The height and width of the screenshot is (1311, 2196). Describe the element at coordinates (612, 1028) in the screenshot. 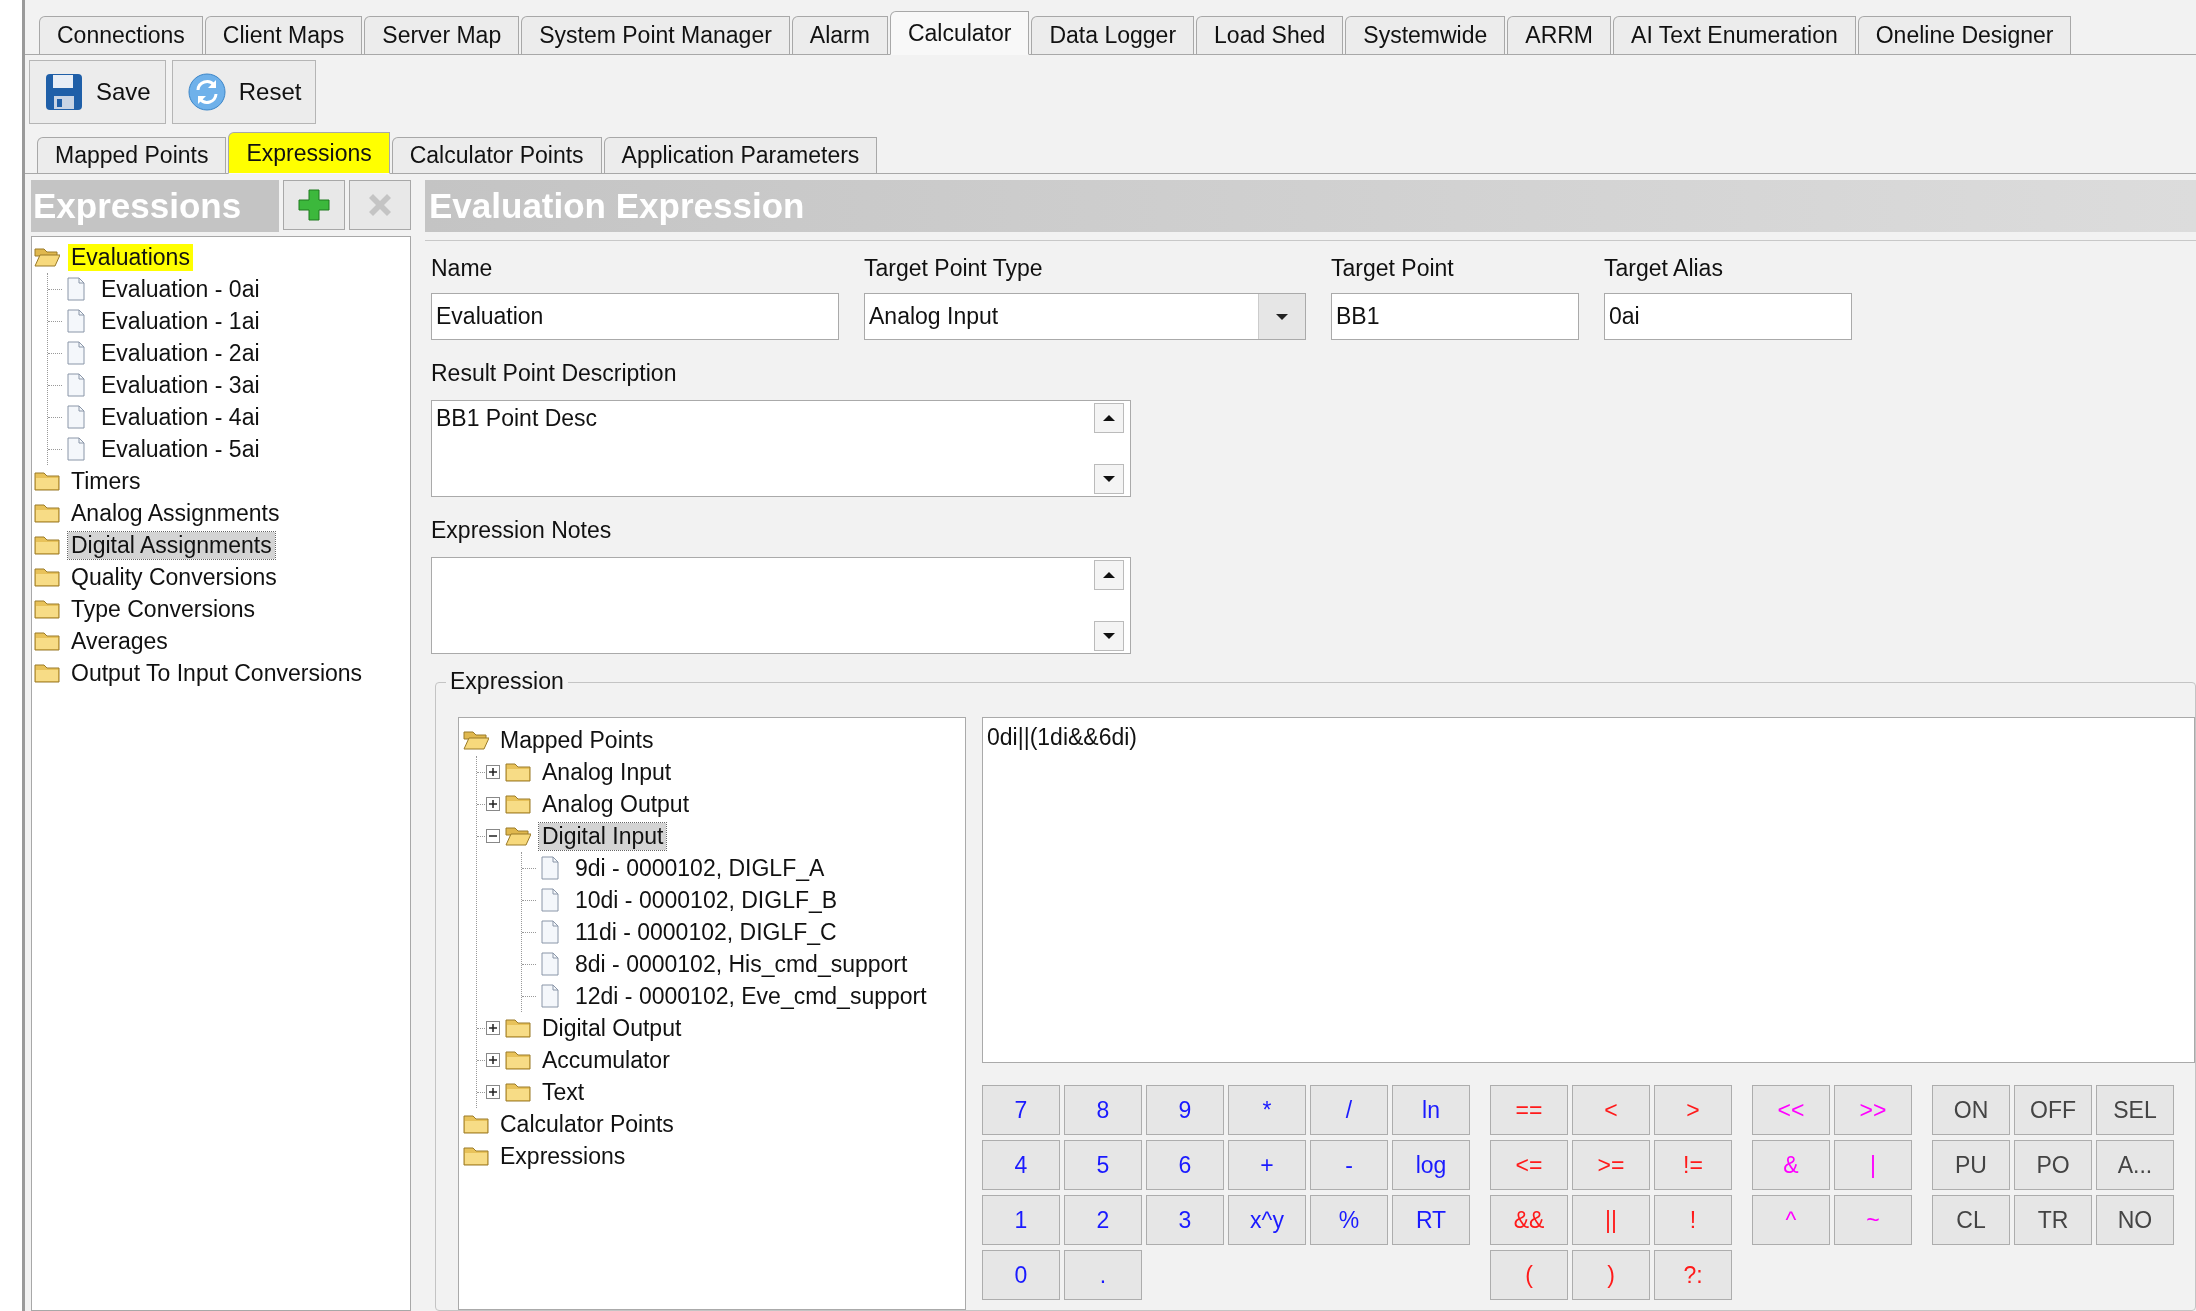

I see `tree-item: Digital Output` at that location.